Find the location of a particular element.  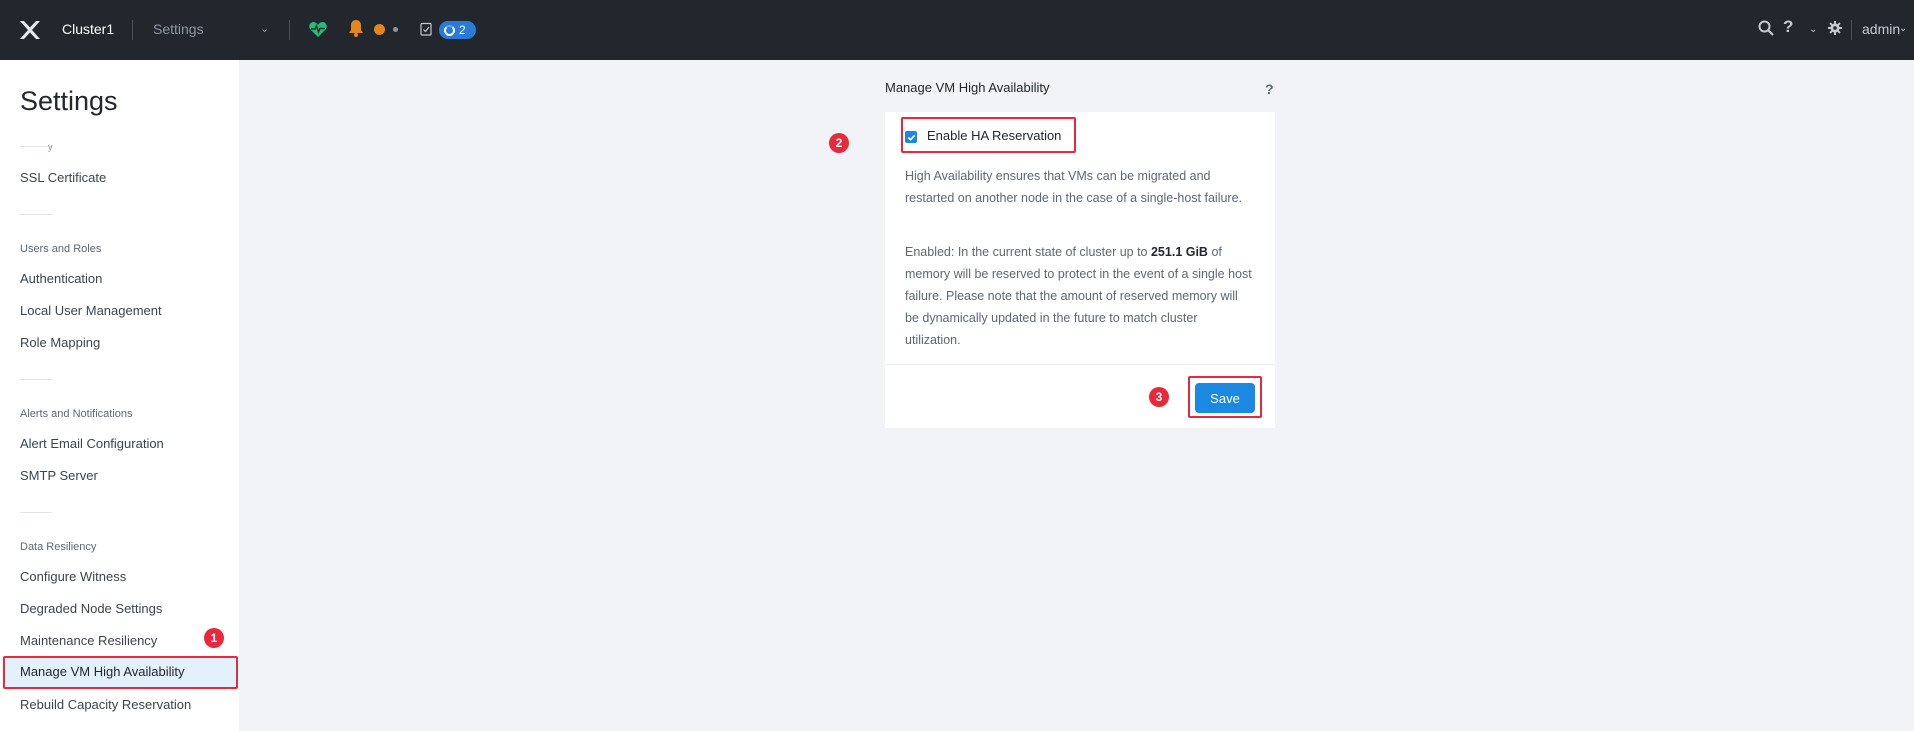

sidebar-item-configure-witness: Configure Witness is located at coordinates (73, 576).